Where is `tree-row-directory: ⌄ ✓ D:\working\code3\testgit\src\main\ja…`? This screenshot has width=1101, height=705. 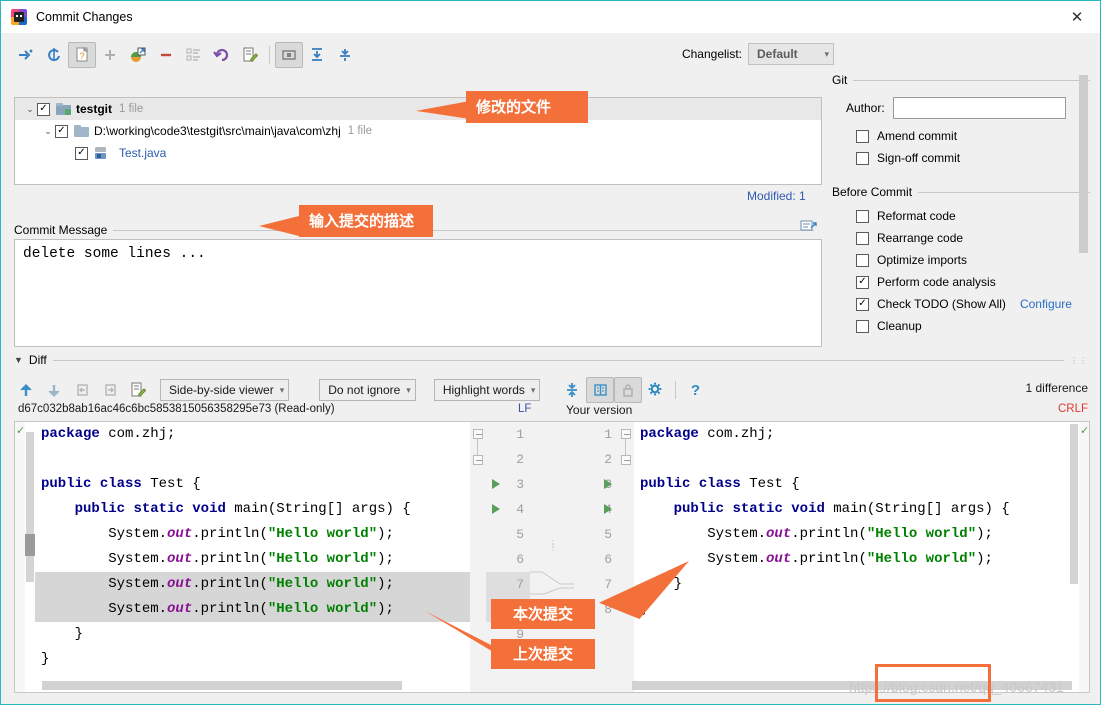 tree-row-directory: ⌄ ✓ D:\working\code3\testgit\src\main\ja… is located at coordinates (418, 131).